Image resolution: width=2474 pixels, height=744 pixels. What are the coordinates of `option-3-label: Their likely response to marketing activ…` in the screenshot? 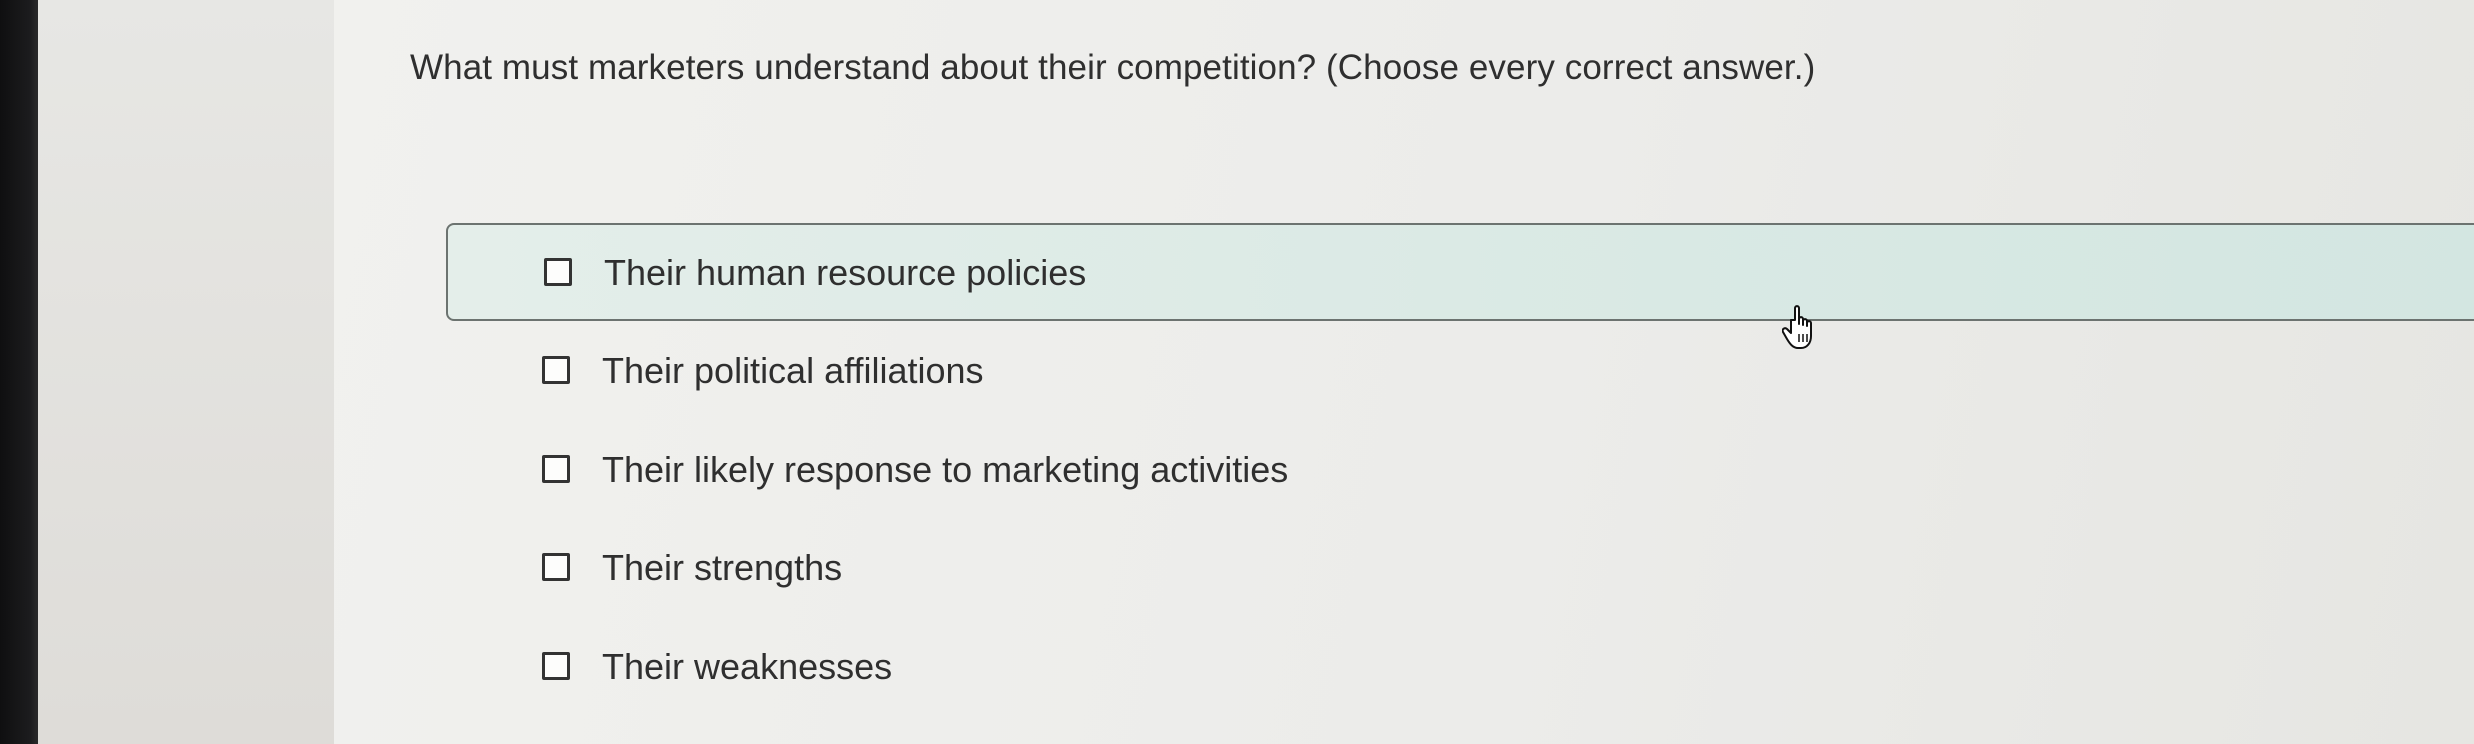 It's located at (945, 469).